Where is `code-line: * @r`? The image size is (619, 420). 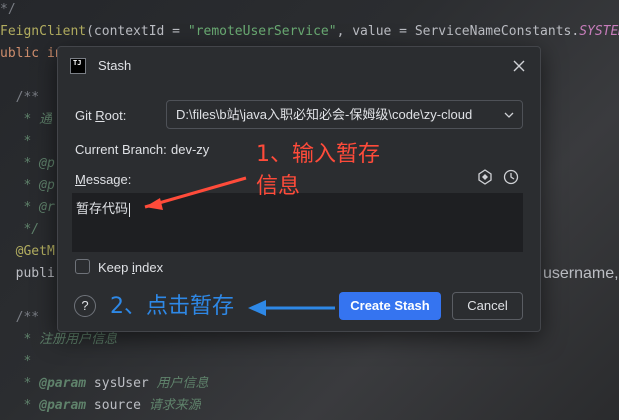 code-line: * @r is located at coordinates (27, 208).